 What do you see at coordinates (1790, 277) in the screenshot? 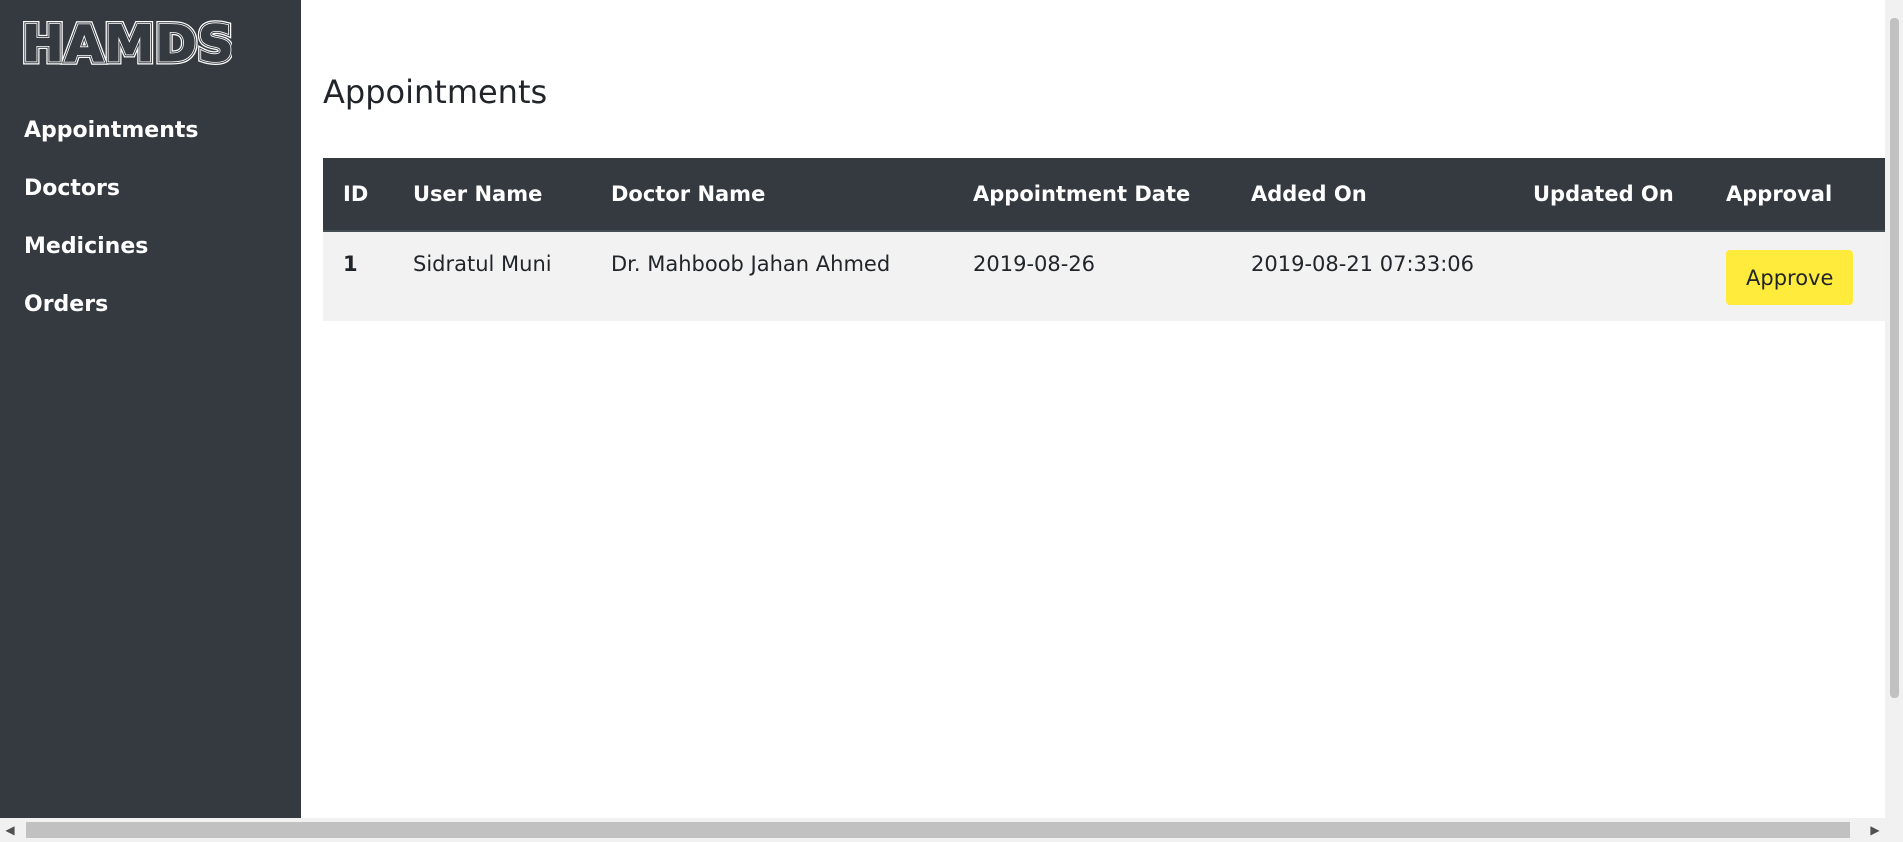
I see `approve-button: Approve` at bounding box center [1790, 277].